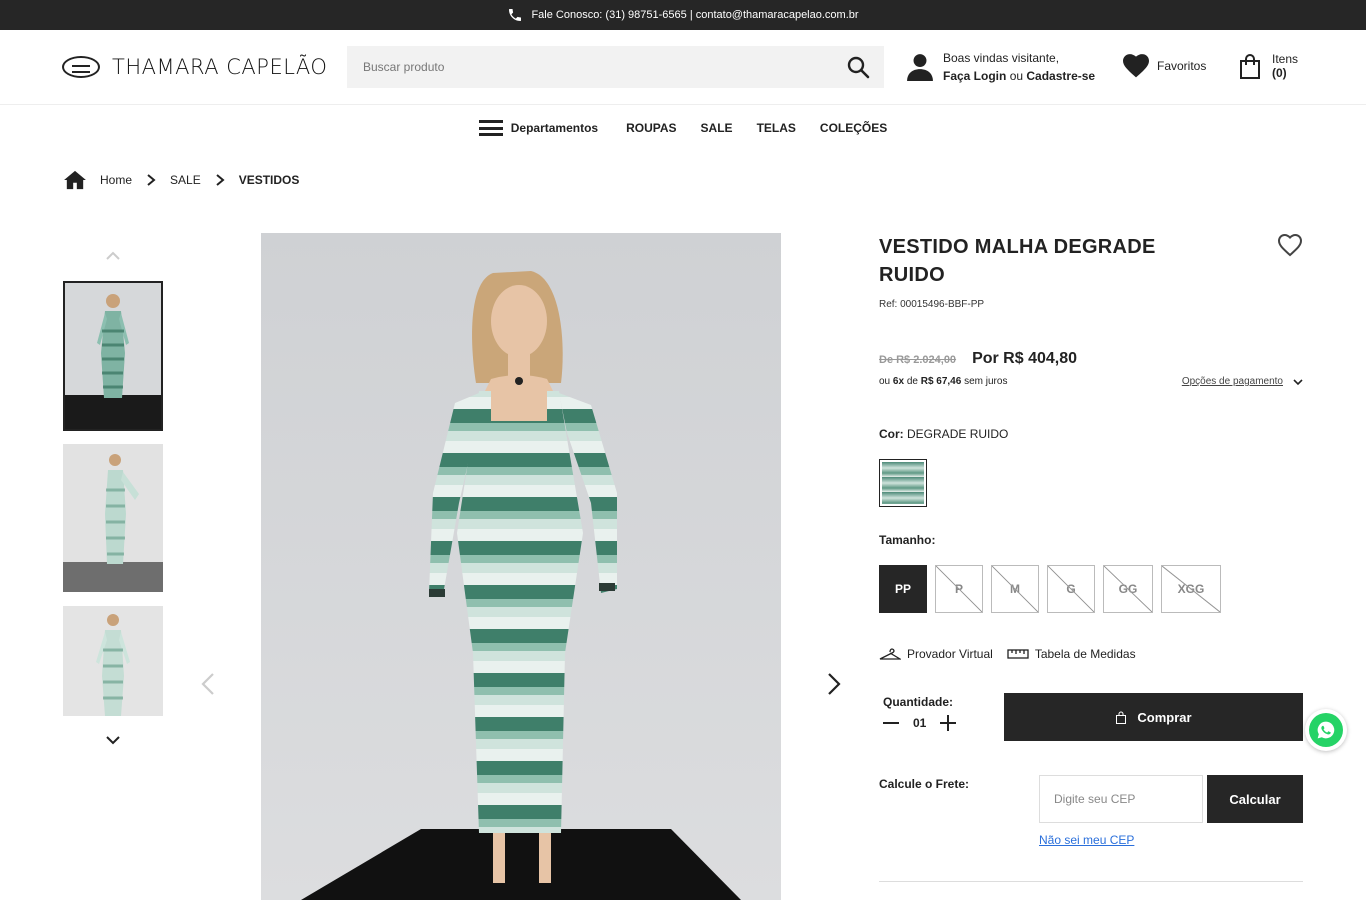  I want to click on shopping-bag-icon, so click(1250, 66).